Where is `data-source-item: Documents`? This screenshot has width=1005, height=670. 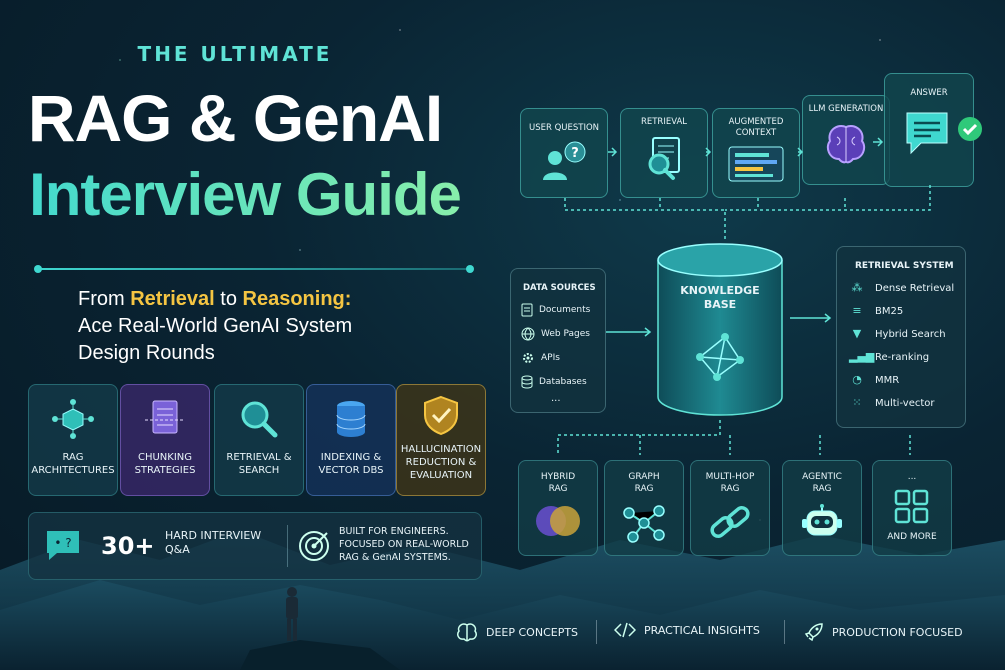
data-source-item: Documents is located at coordinates (563, 310).